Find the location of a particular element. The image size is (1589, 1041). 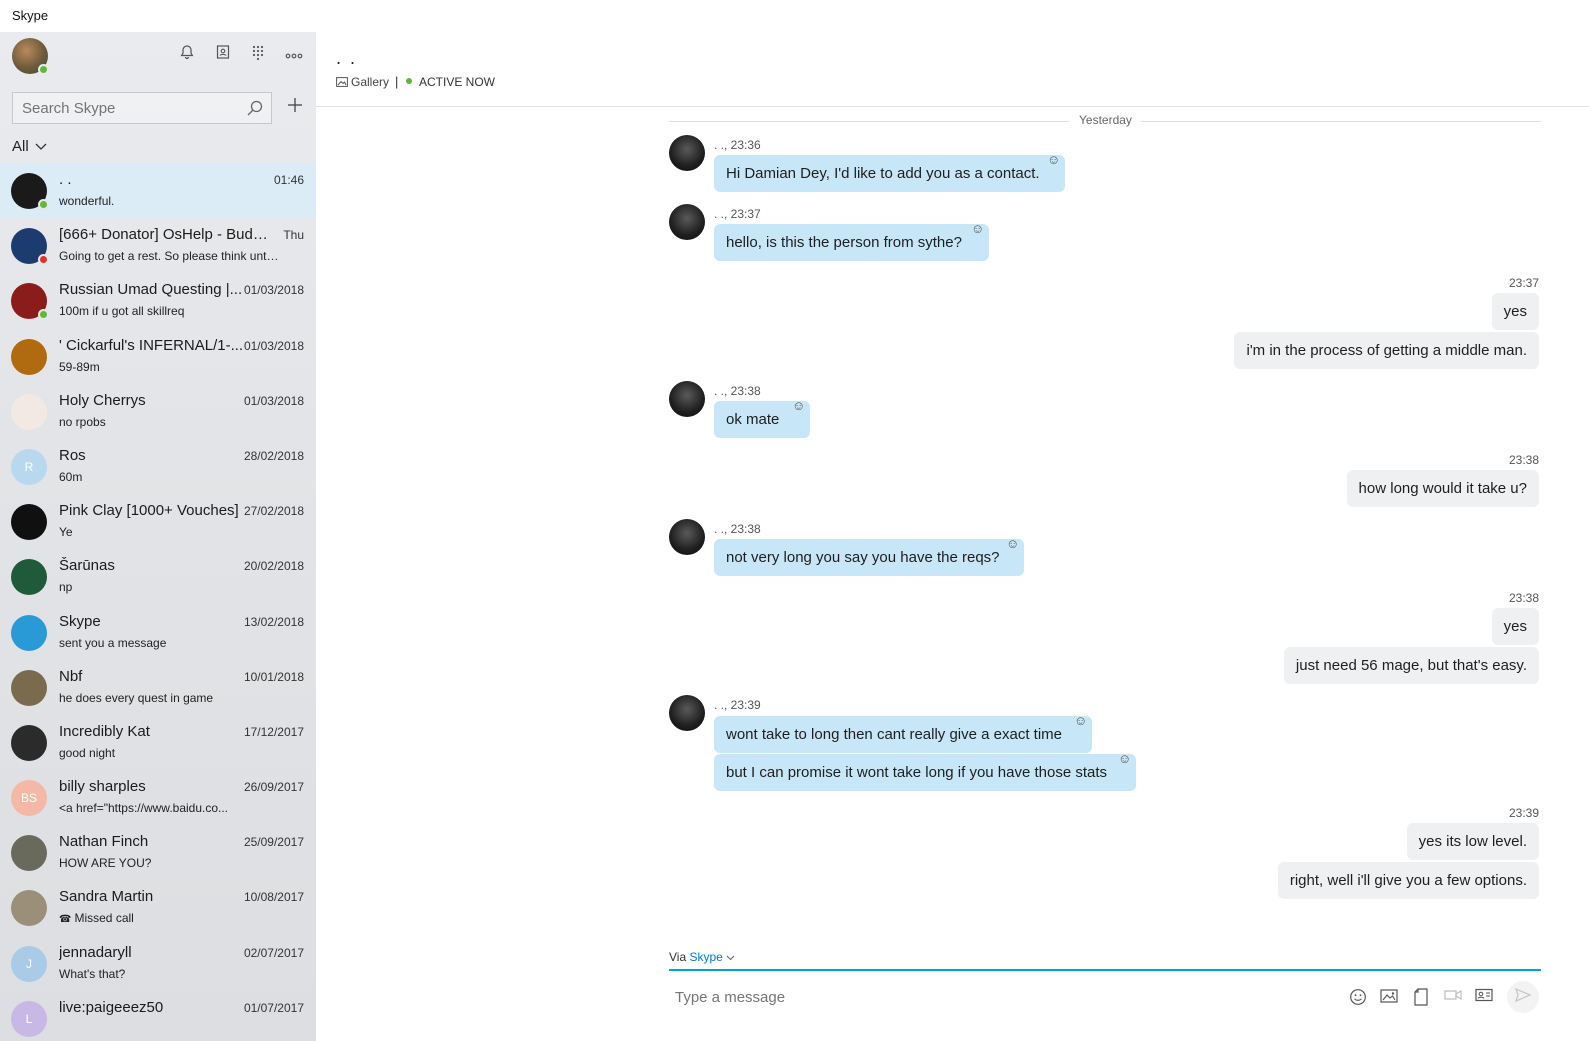

incoming-message: hello, is this the person from sythe? ☺ is located at coordinates (851, 241).